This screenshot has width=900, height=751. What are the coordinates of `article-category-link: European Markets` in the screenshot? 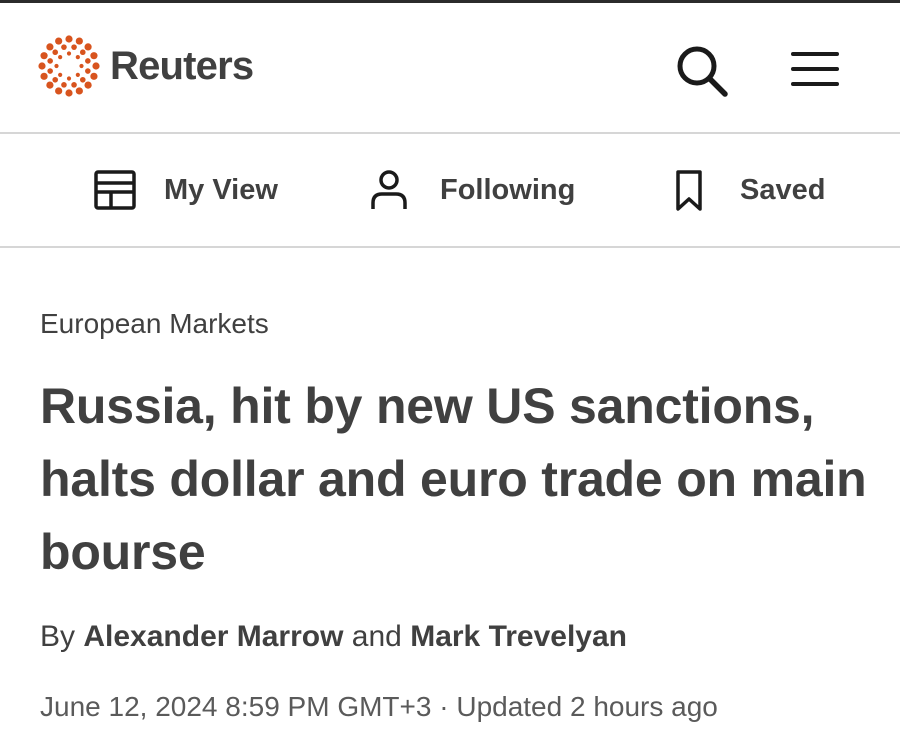 It's located at (154, 324).